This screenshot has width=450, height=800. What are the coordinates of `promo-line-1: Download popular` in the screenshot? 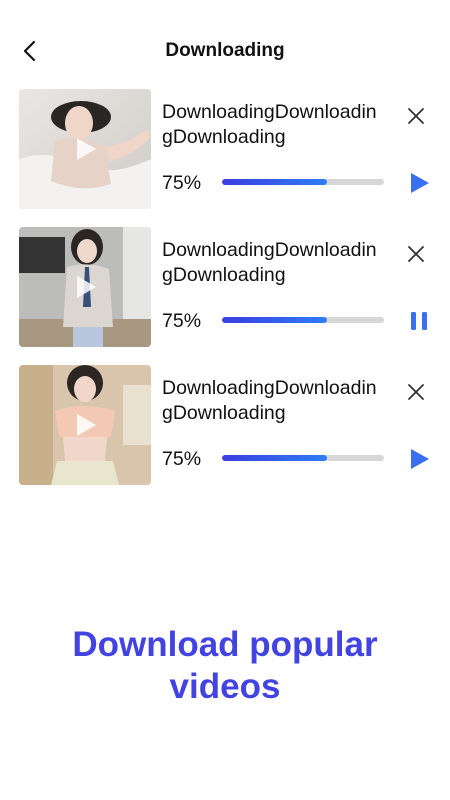 It's located at (225, 644).